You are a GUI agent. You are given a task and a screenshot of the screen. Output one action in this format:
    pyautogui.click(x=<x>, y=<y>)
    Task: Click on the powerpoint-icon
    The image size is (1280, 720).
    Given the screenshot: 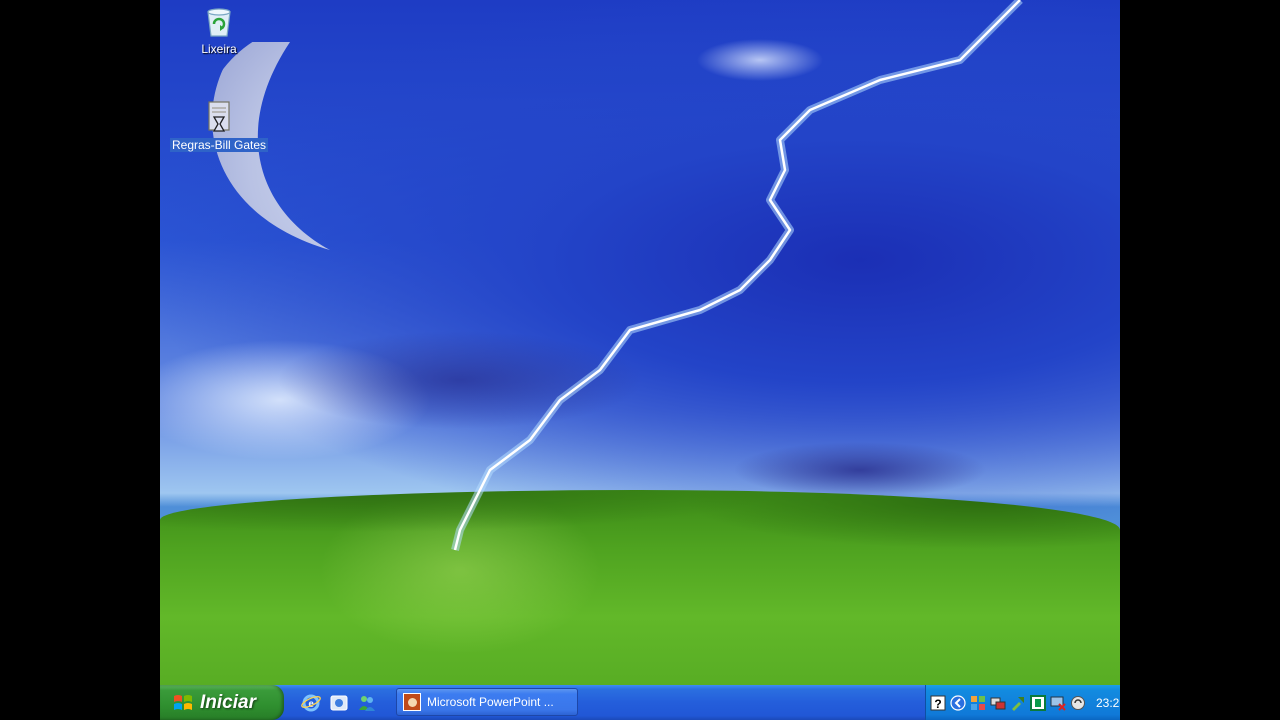 What is the action you would take?
    pyautogui.click(x=412, y=702)
    